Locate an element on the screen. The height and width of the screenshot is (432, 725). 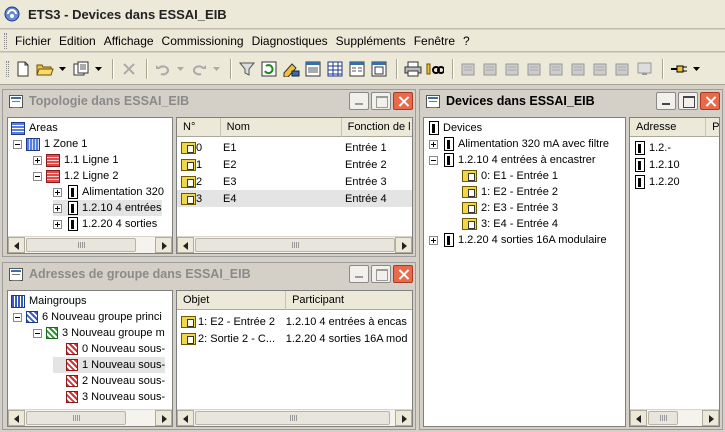
column-header-number: N° is located at coordinates (199, 127).